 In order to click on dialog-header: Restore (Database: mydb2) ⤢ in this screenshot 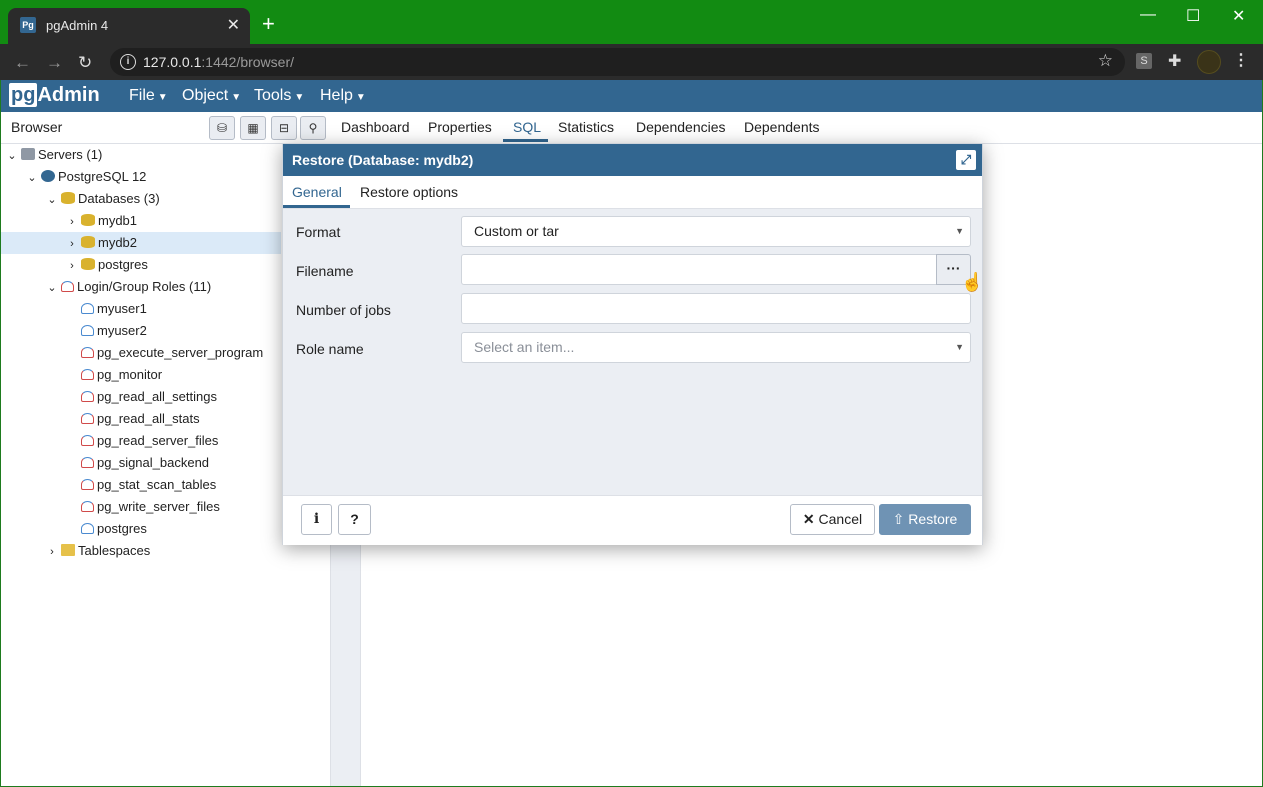, I will do `click(632, 160)`.